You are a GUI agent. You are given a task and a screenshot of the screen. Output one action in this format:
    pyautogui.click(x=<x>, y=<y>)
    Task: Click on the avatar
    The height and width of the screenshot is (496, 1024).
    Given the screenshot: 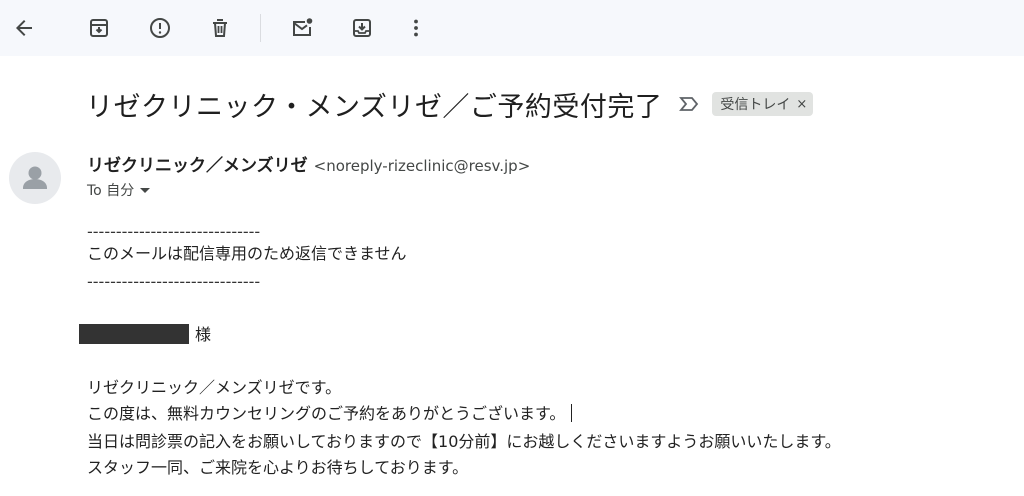 What is the action you would take?
    pyautogui.click(x=35, y=178)
    